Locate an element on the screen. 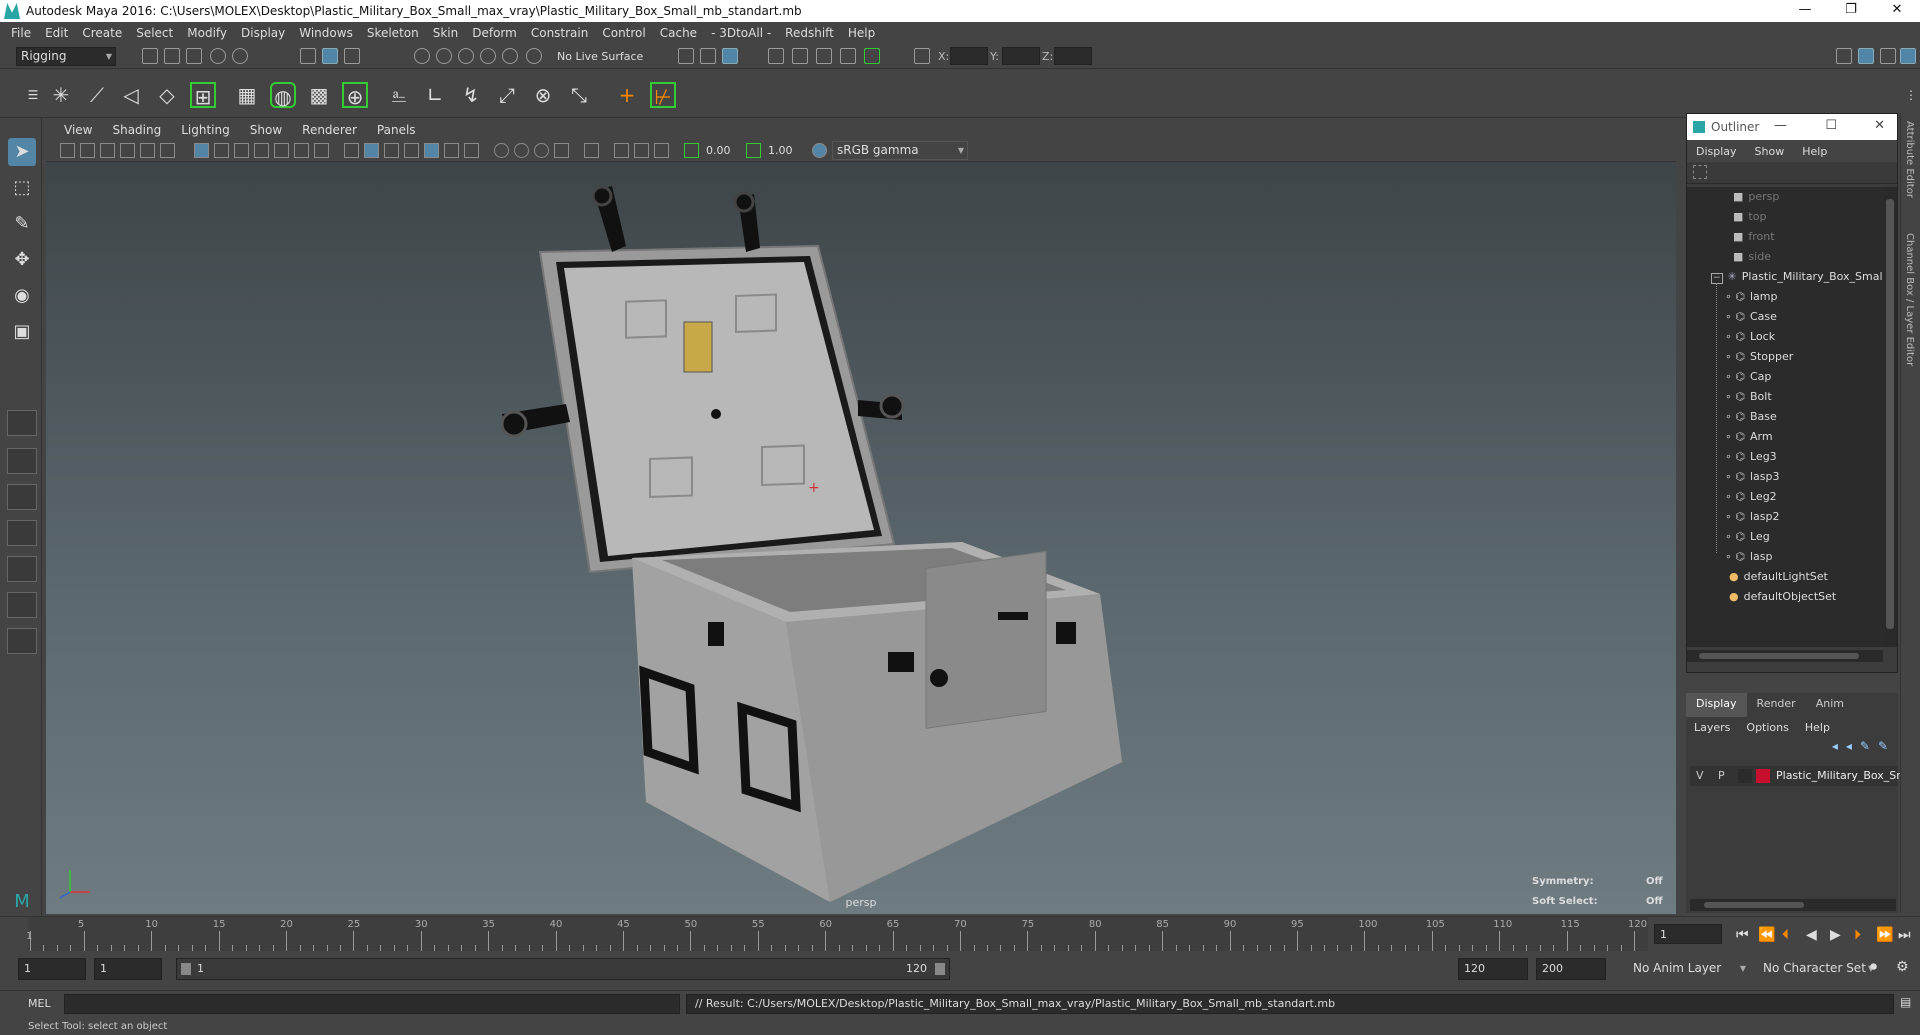  outliner-item-leg: ∘ ⌬ Leg is located at coordinates (1747, 537).